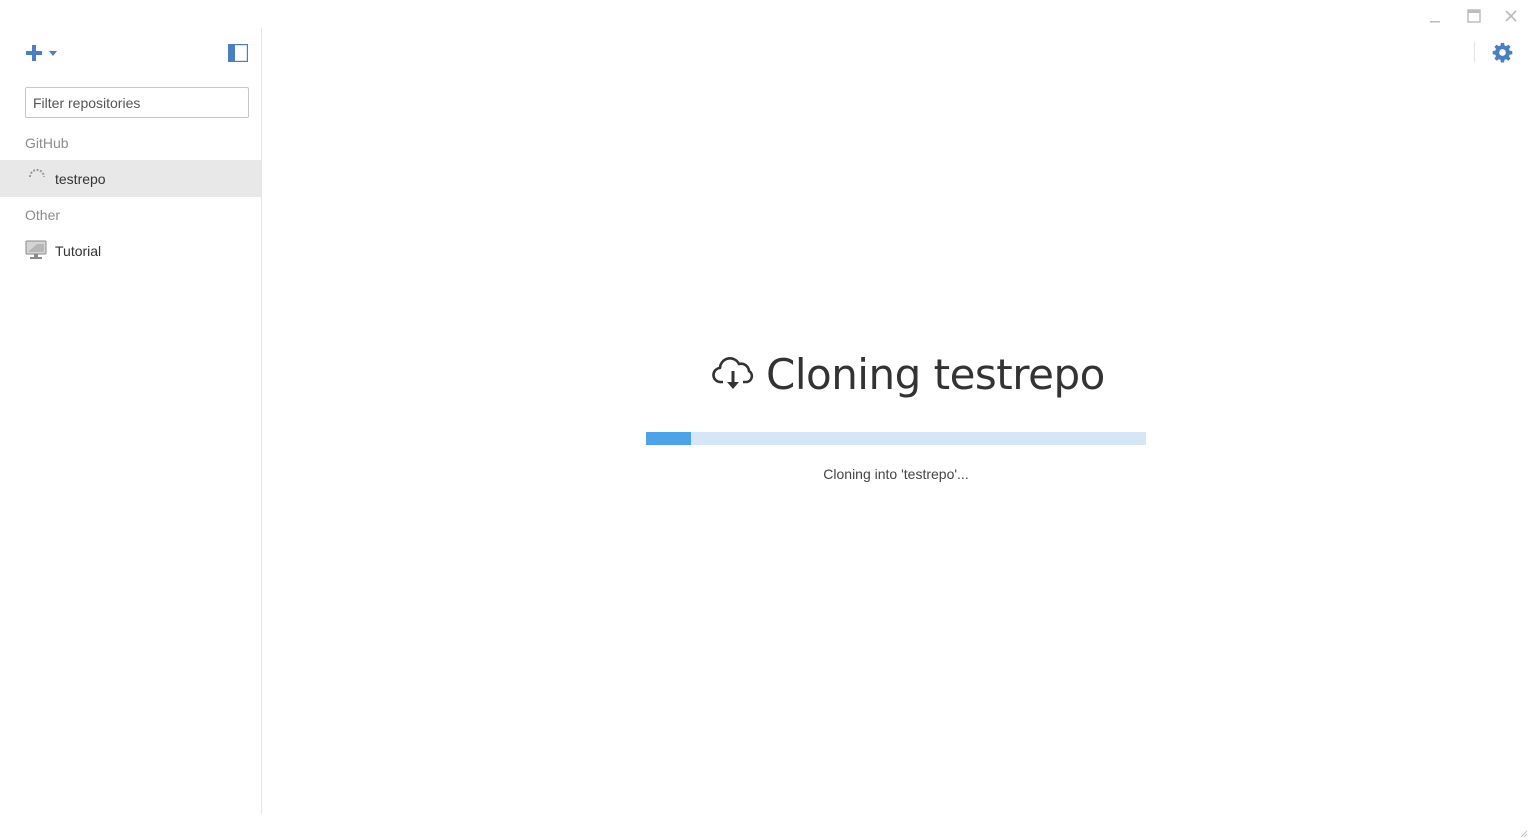 The height and width of the screenshot is (840, 1530). Describe the element at coordinates (668, 438) in the screenshot. I see `progress-fill` at that location.